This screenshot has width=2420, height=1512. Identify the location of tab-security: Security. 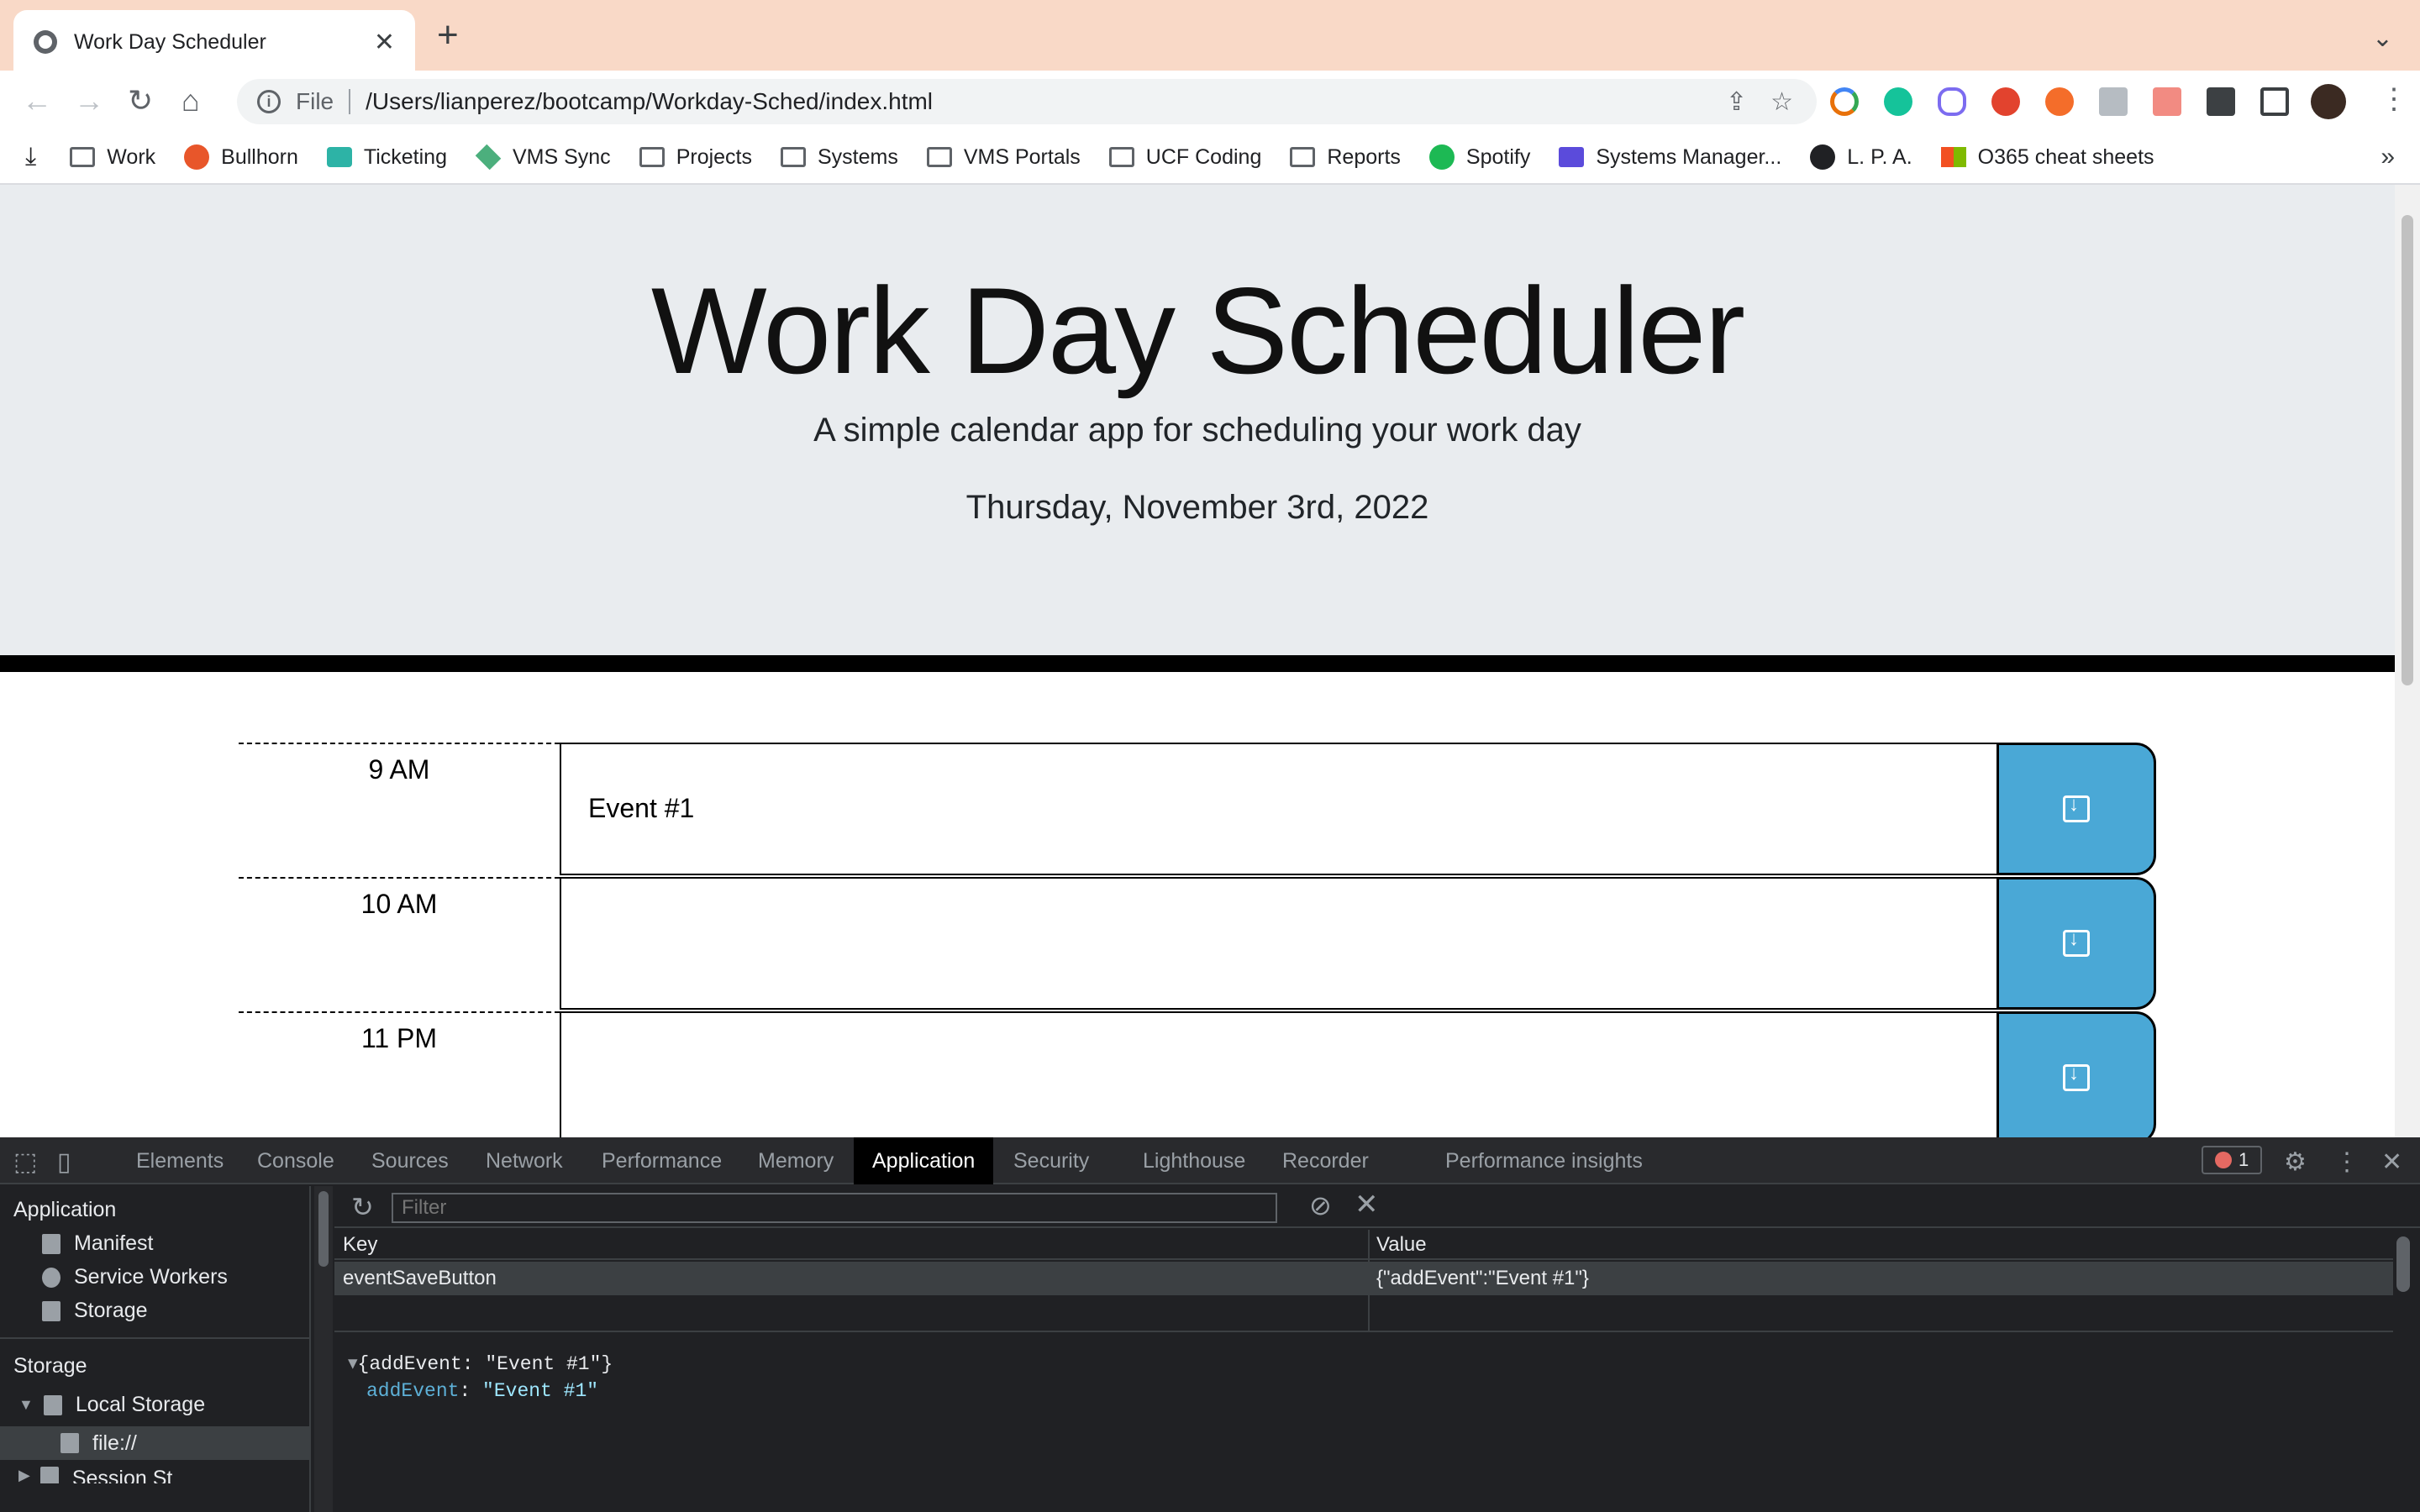
(1051, 1160).